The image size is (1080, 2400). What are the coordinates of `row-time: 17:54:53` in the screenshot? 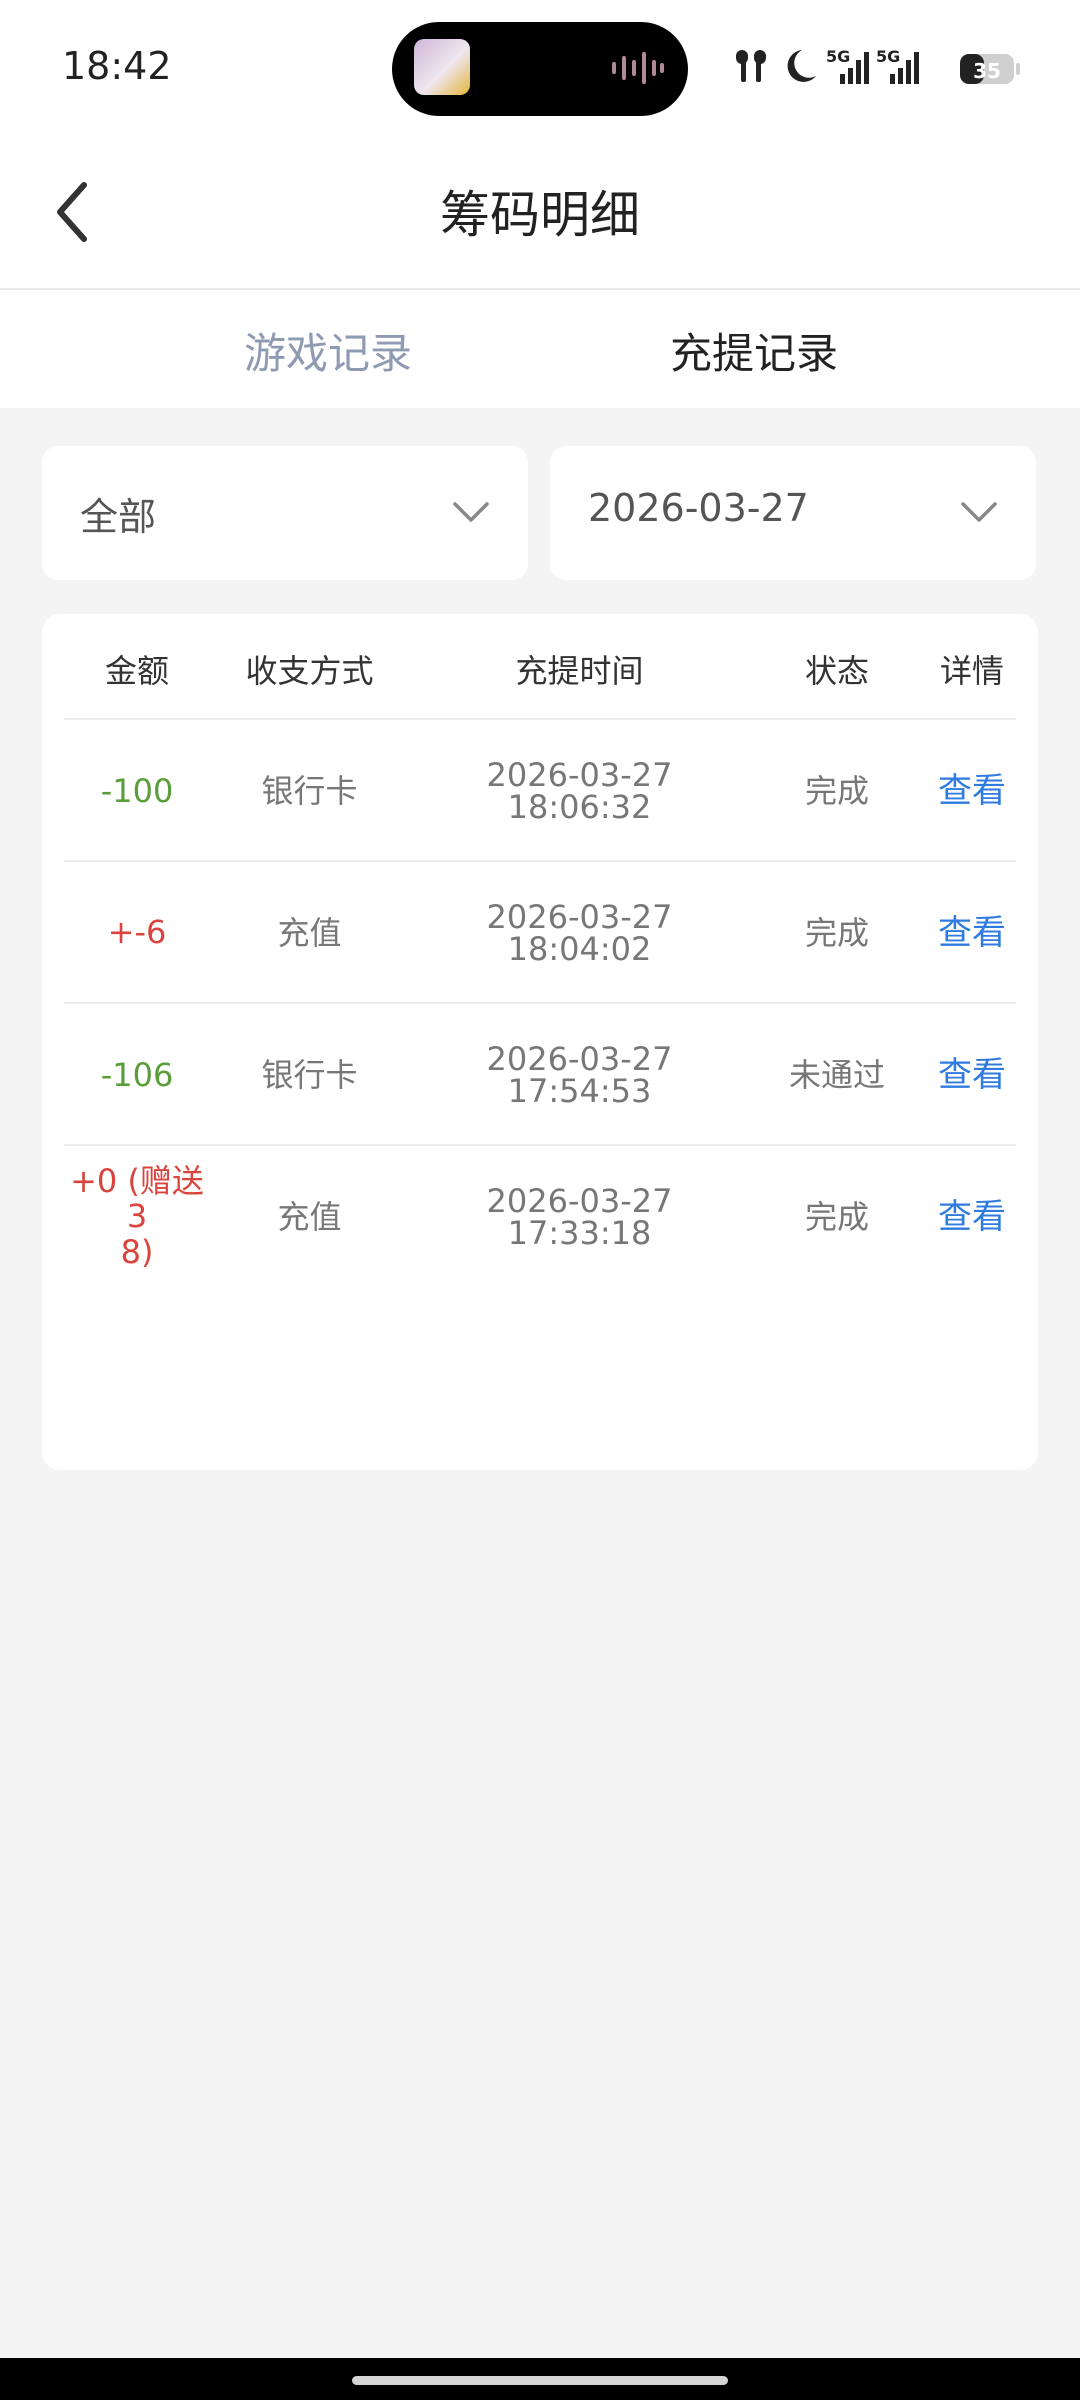 It's located at (579, 1091).